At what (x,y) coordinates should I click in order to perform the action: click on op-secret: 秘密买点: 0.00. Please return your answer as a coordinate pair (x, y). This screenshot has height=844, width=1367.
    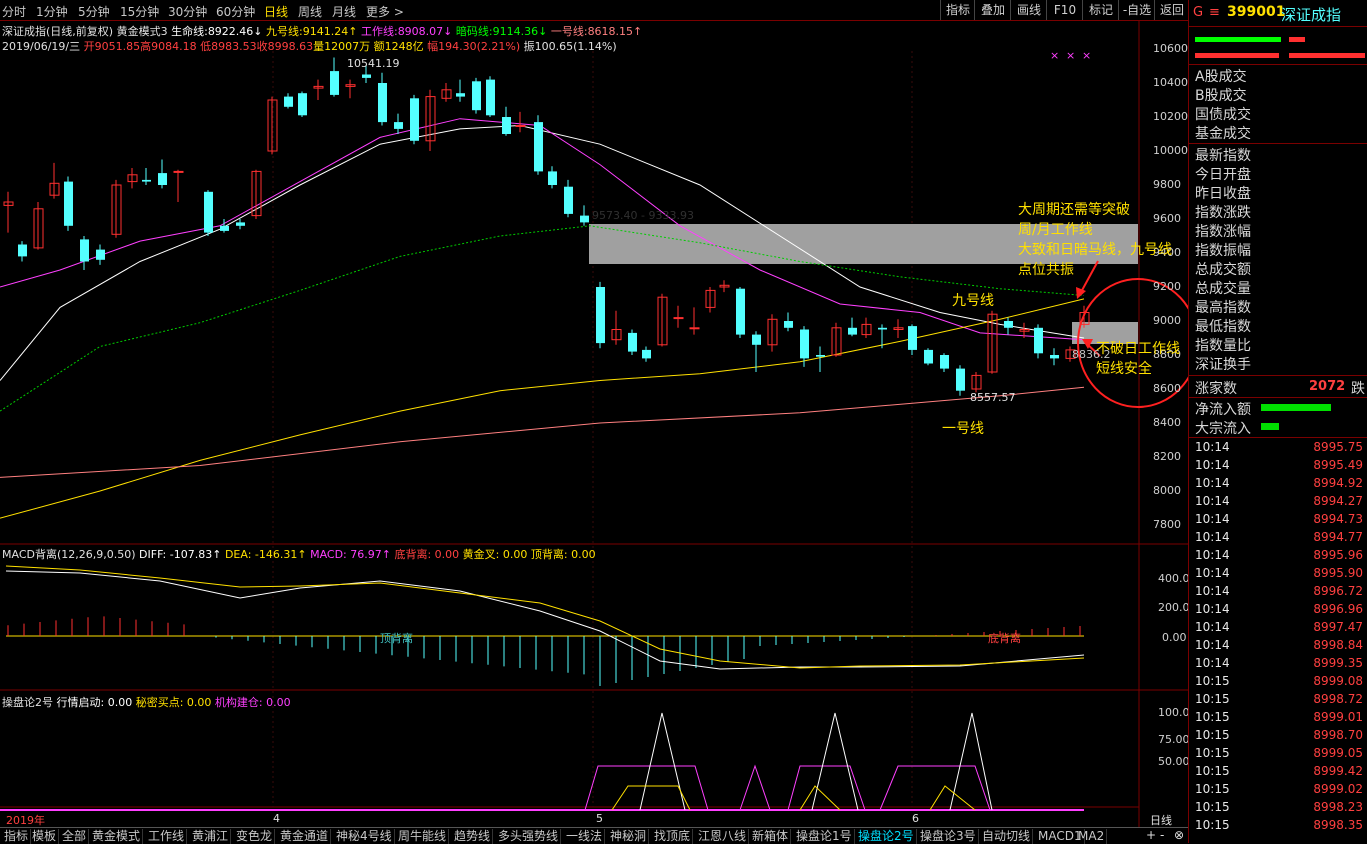
    Looking at the image, I should click on (173, 702).